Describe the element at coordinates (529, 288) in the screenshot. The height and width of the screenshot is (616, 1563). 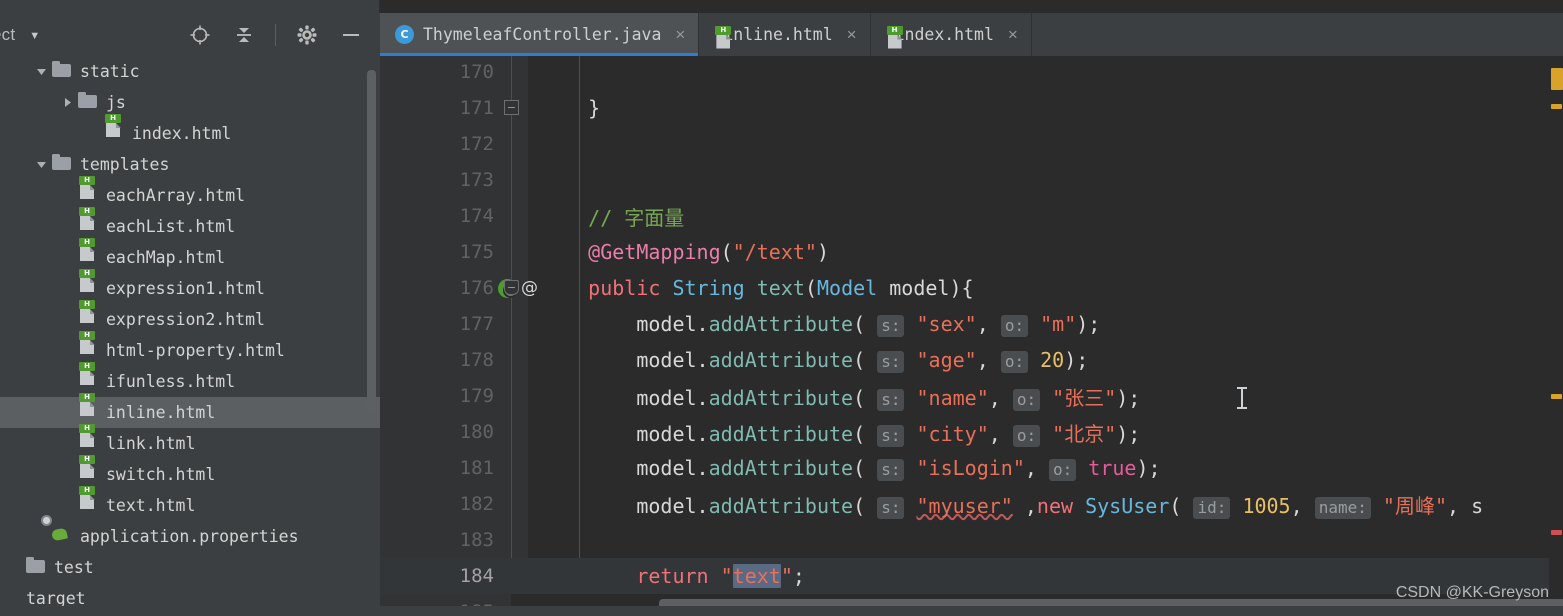
I see `override-at-icon: @` at that location.